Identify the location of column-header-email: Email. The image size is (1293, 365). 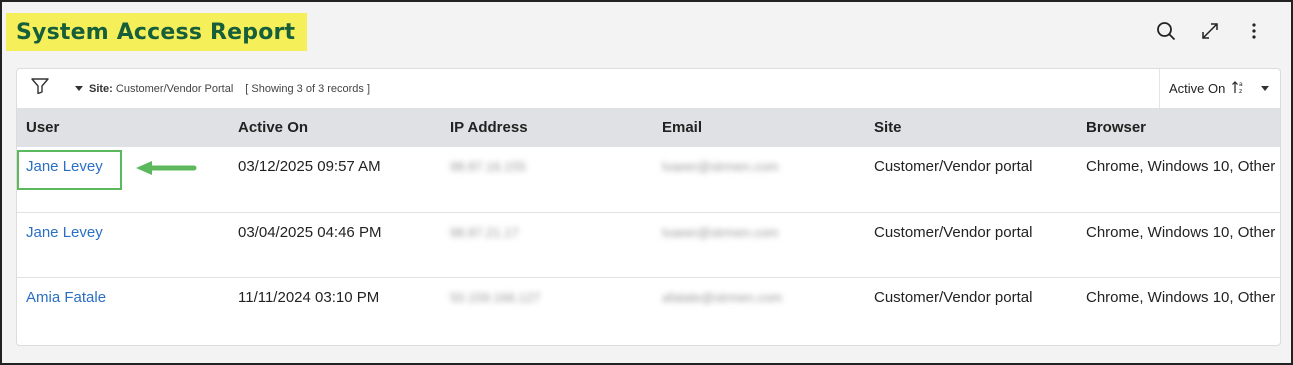
(759, 127).